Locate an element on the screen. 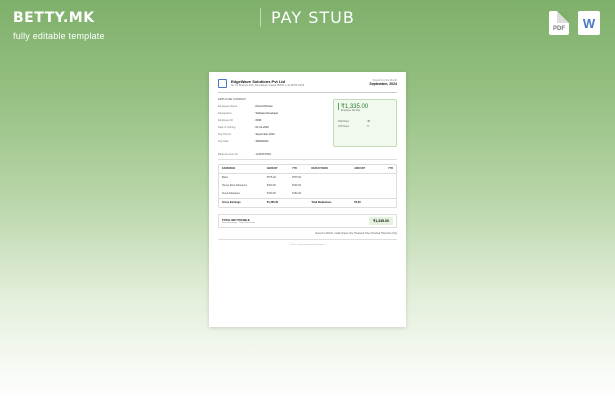 Image resolution: width=615 pixels, height=400 pixels. detail-row: Designation : Software Developer is located at coordinates (275, 113).